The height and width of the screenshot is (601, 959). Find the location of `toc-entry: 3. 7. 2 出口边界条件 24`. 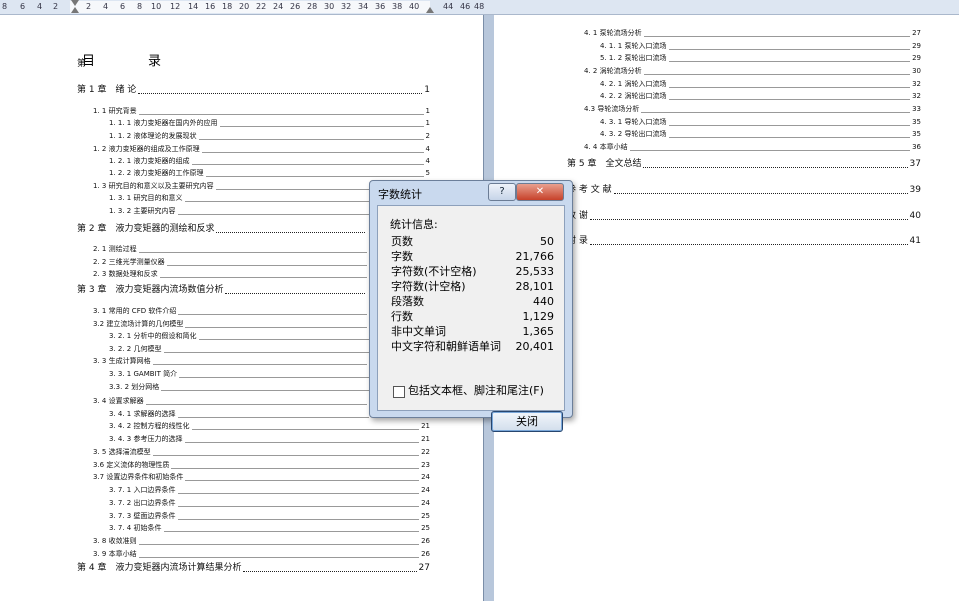

toc-entry: 3. 7. 2 出口边界条件 24 is located at coordinates (269, 503).